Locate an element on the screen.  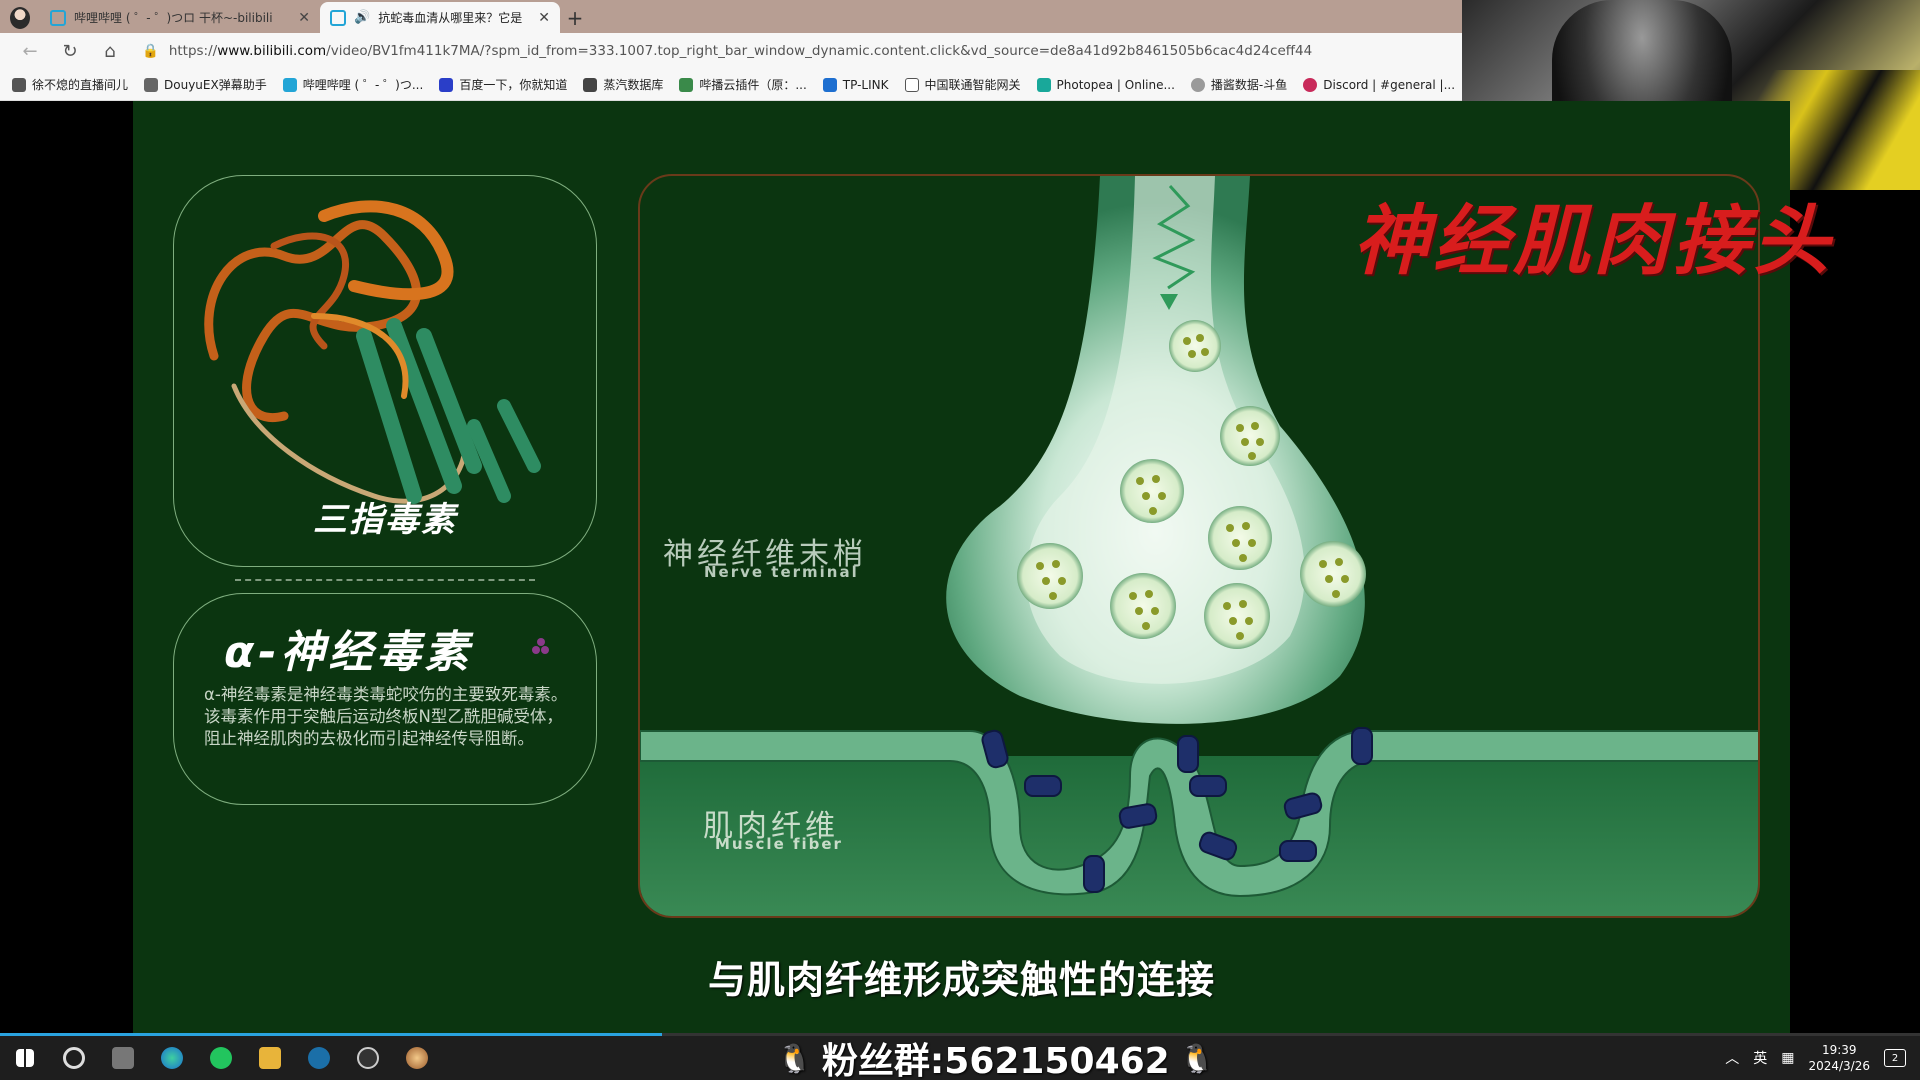
bookmark-item: DouyuEX弹幕助手 is located at coordinates (205, 84).